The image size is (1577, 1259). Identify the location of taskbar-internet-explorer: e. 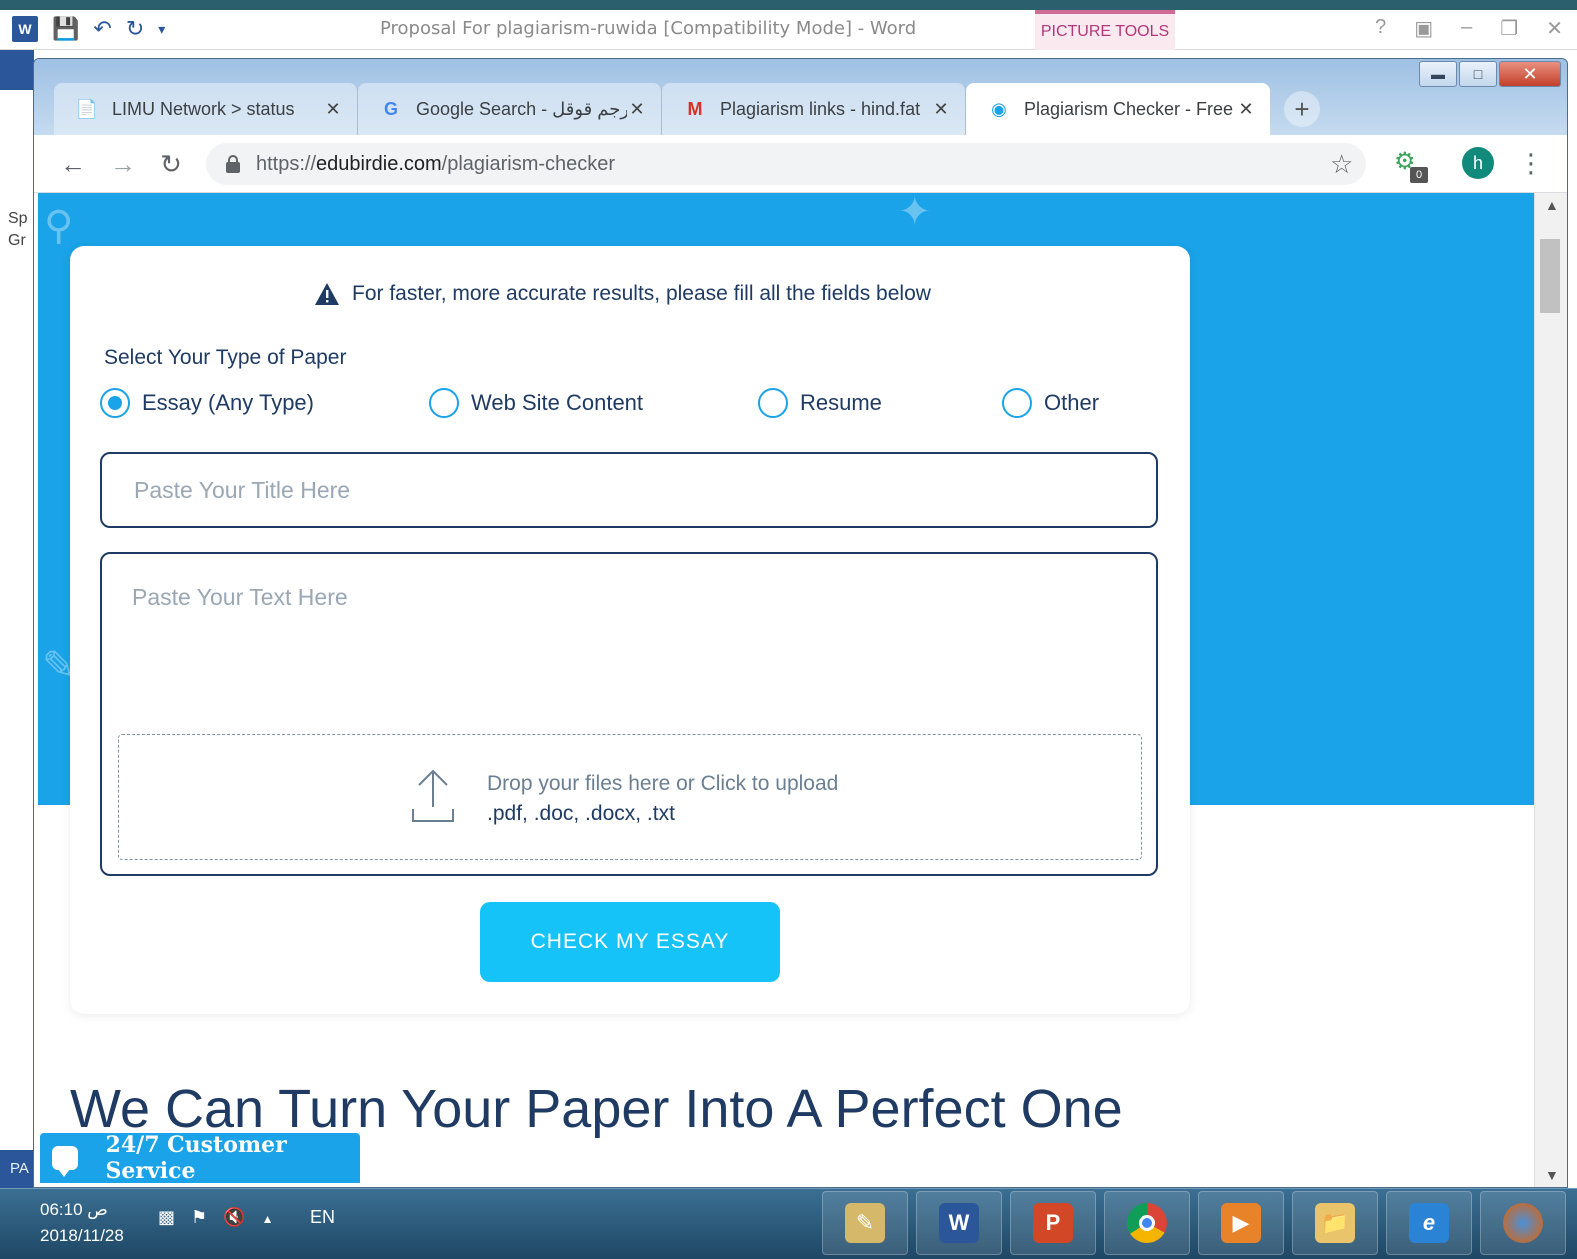
(1429, 1223).